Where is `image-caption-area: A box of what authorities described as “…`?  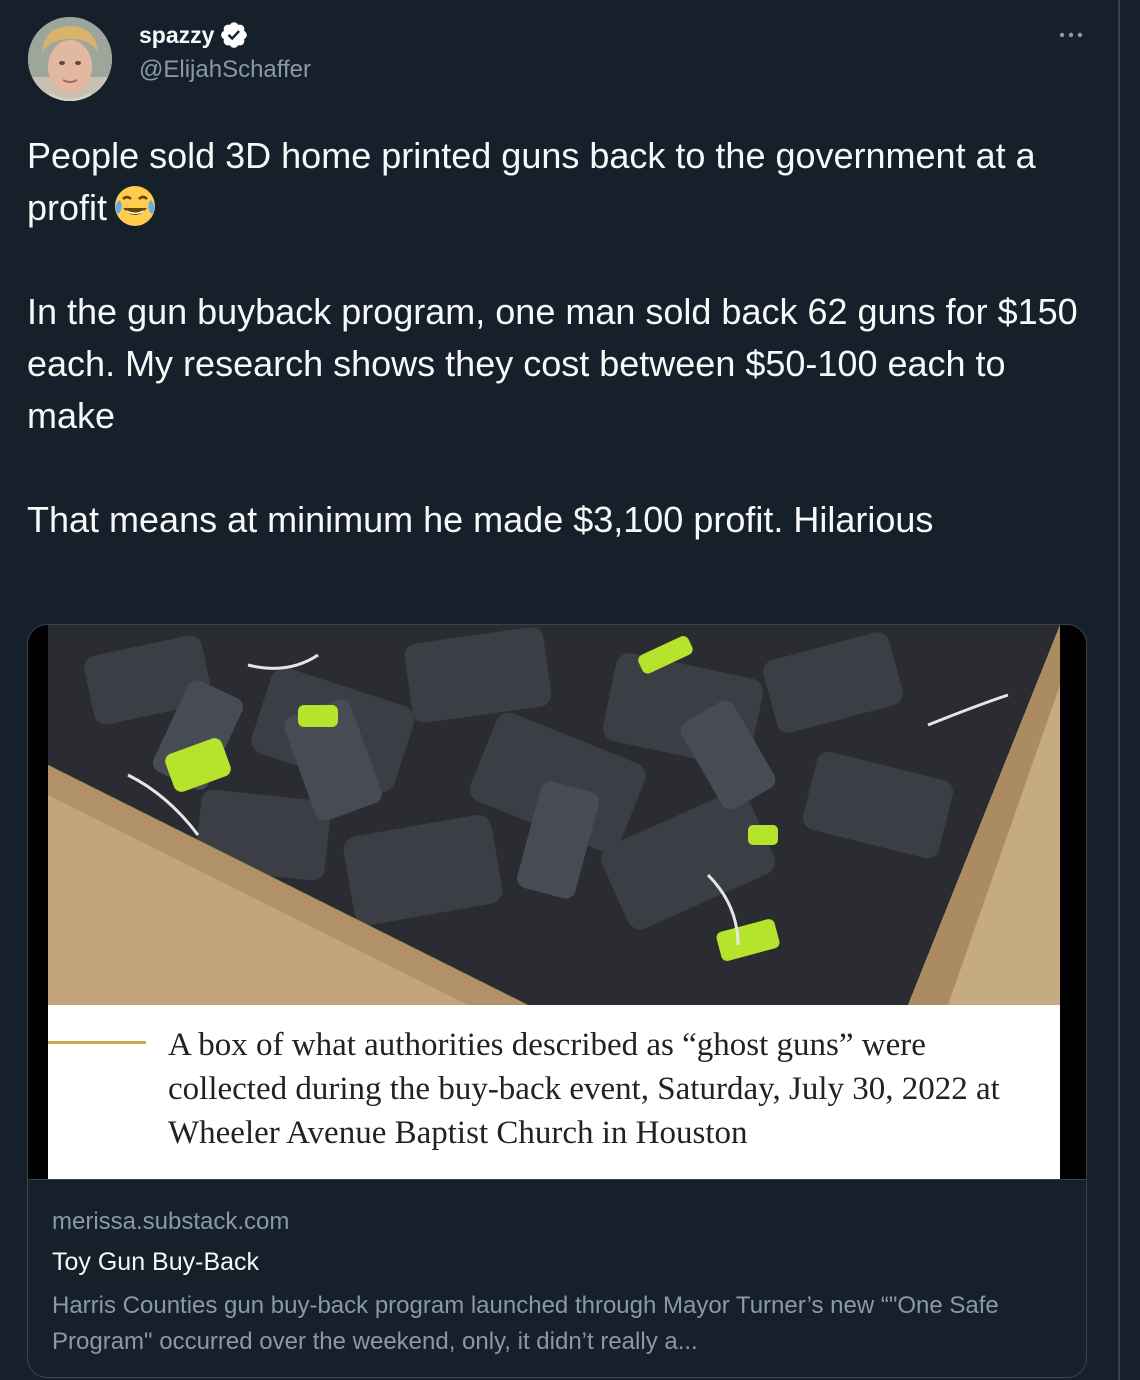
image-caption-area: A box of what authorities described as “… is located at coordinates (554, 1092).